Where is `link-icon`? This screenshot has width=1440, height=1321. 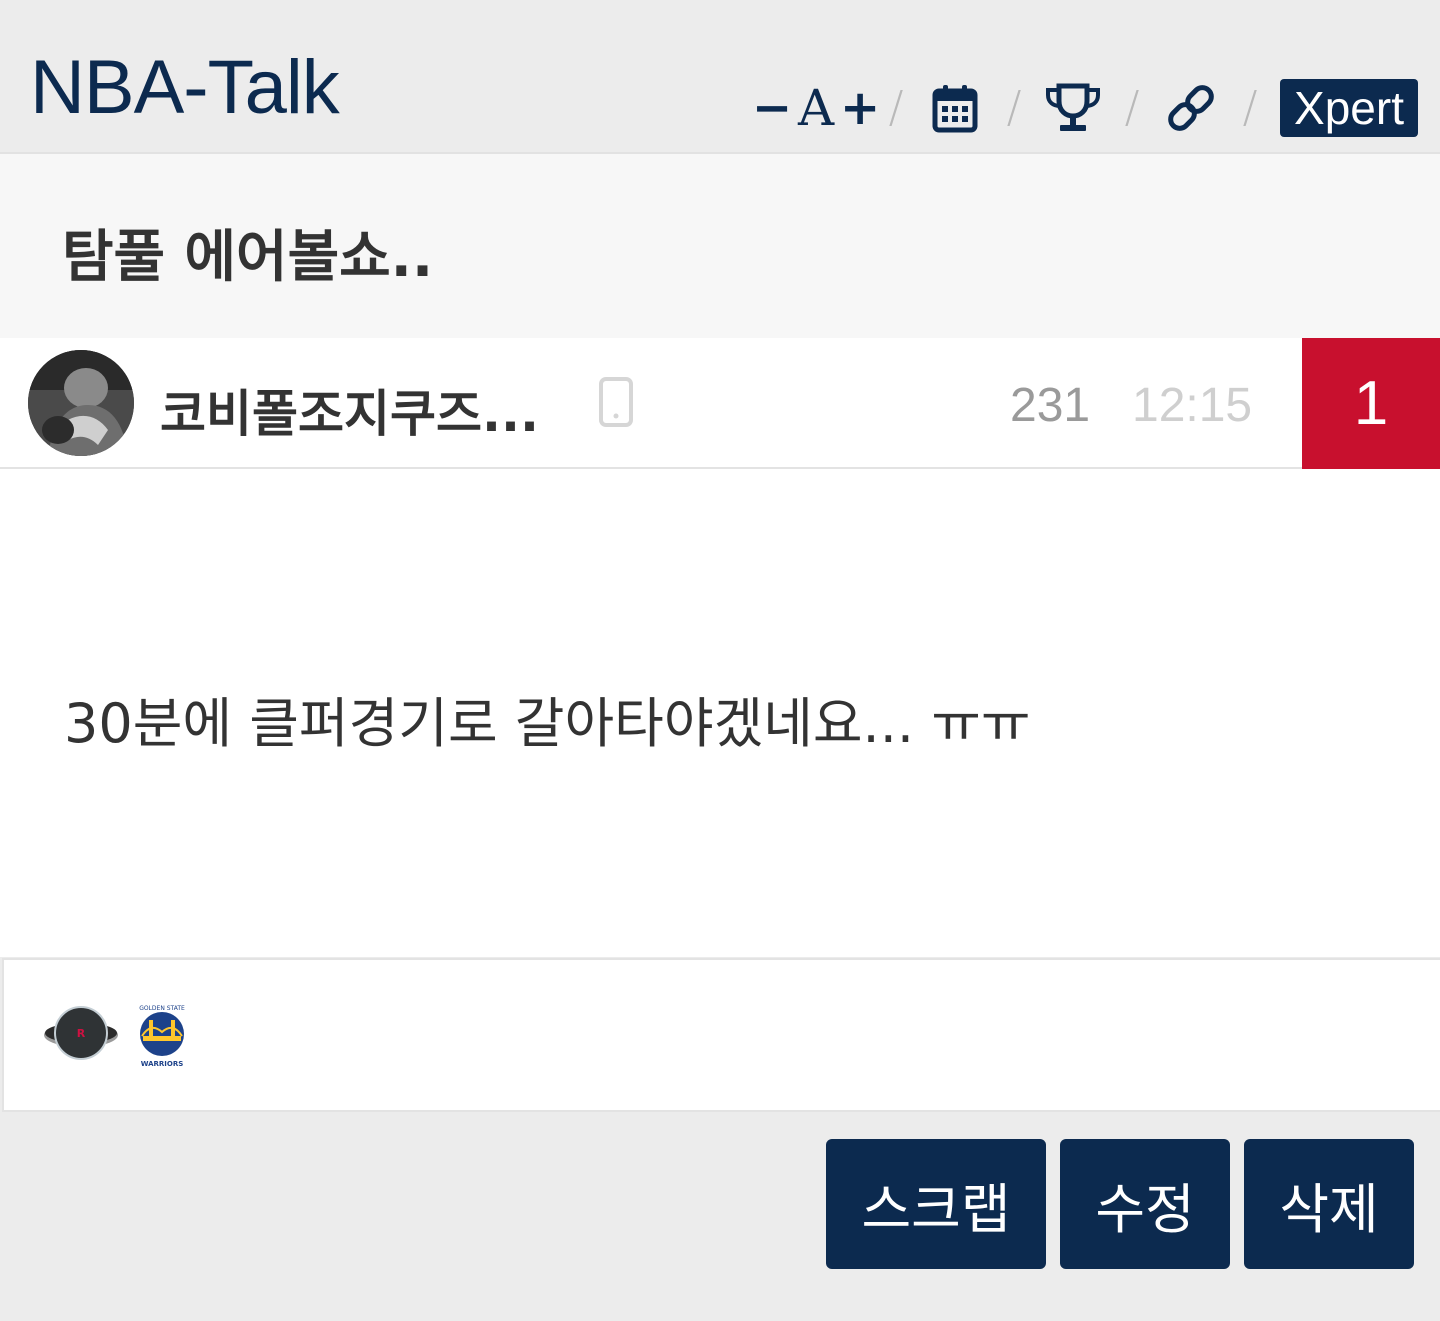 link-icon is located at coordinates (1191, 108).